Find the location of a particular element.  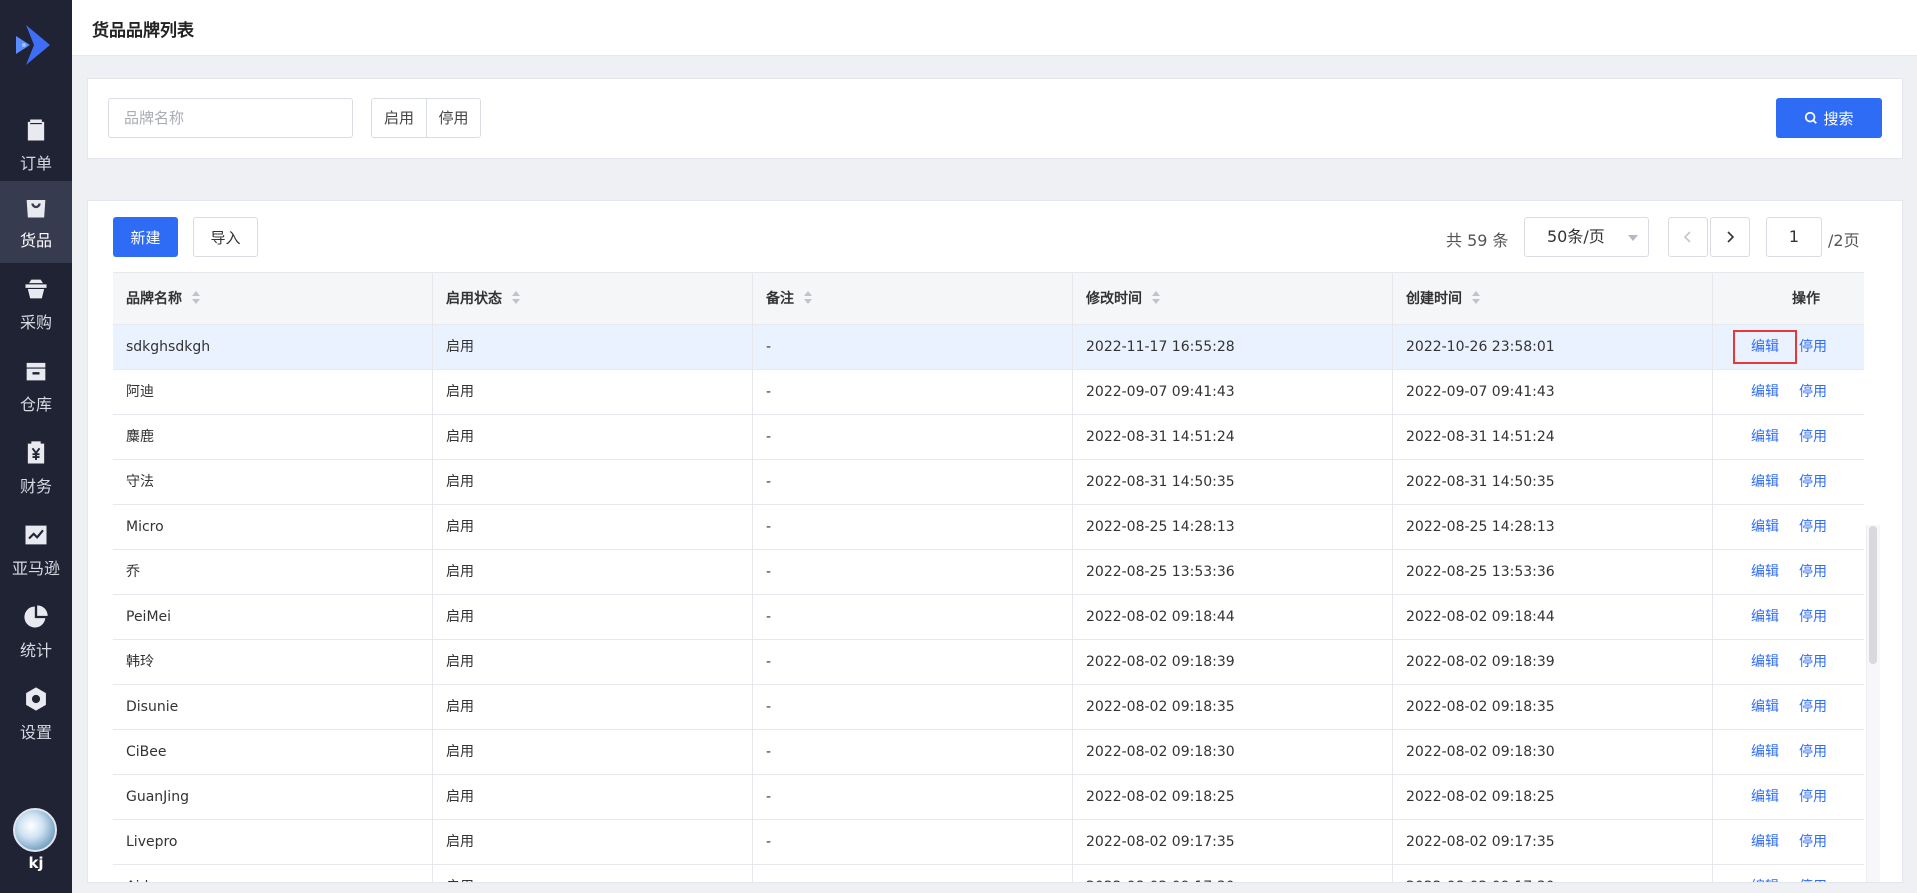

cell-created-time: 2022-10-26 23:58:01 is located at coordinates (1553, 347).